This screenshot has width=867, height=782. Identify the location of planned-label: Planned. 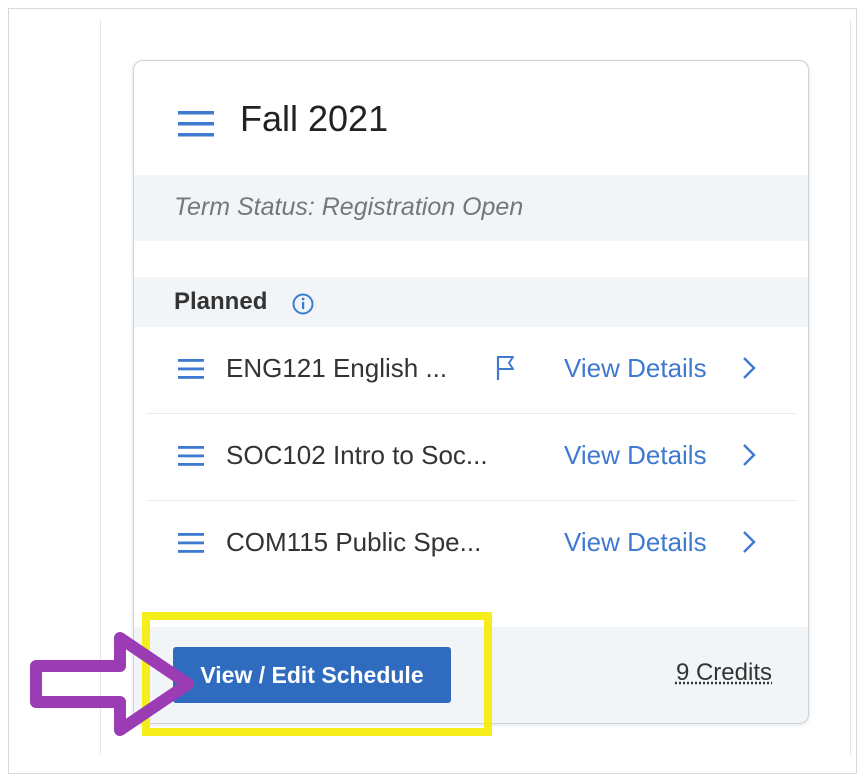
(221, 301).